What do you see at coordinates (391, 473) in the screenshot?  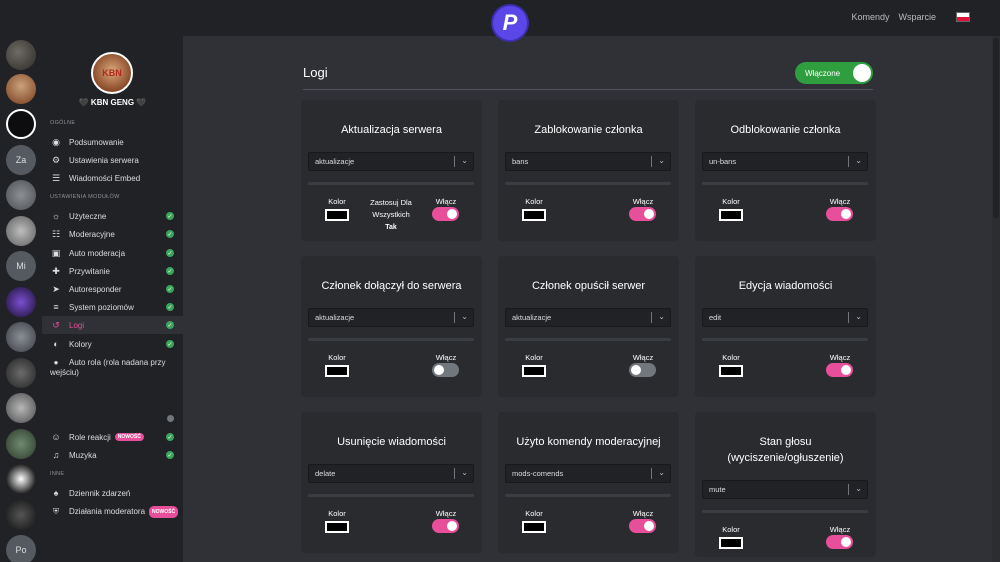 I see `channel-select: delate ⌄` at bounding box center [391, 473].